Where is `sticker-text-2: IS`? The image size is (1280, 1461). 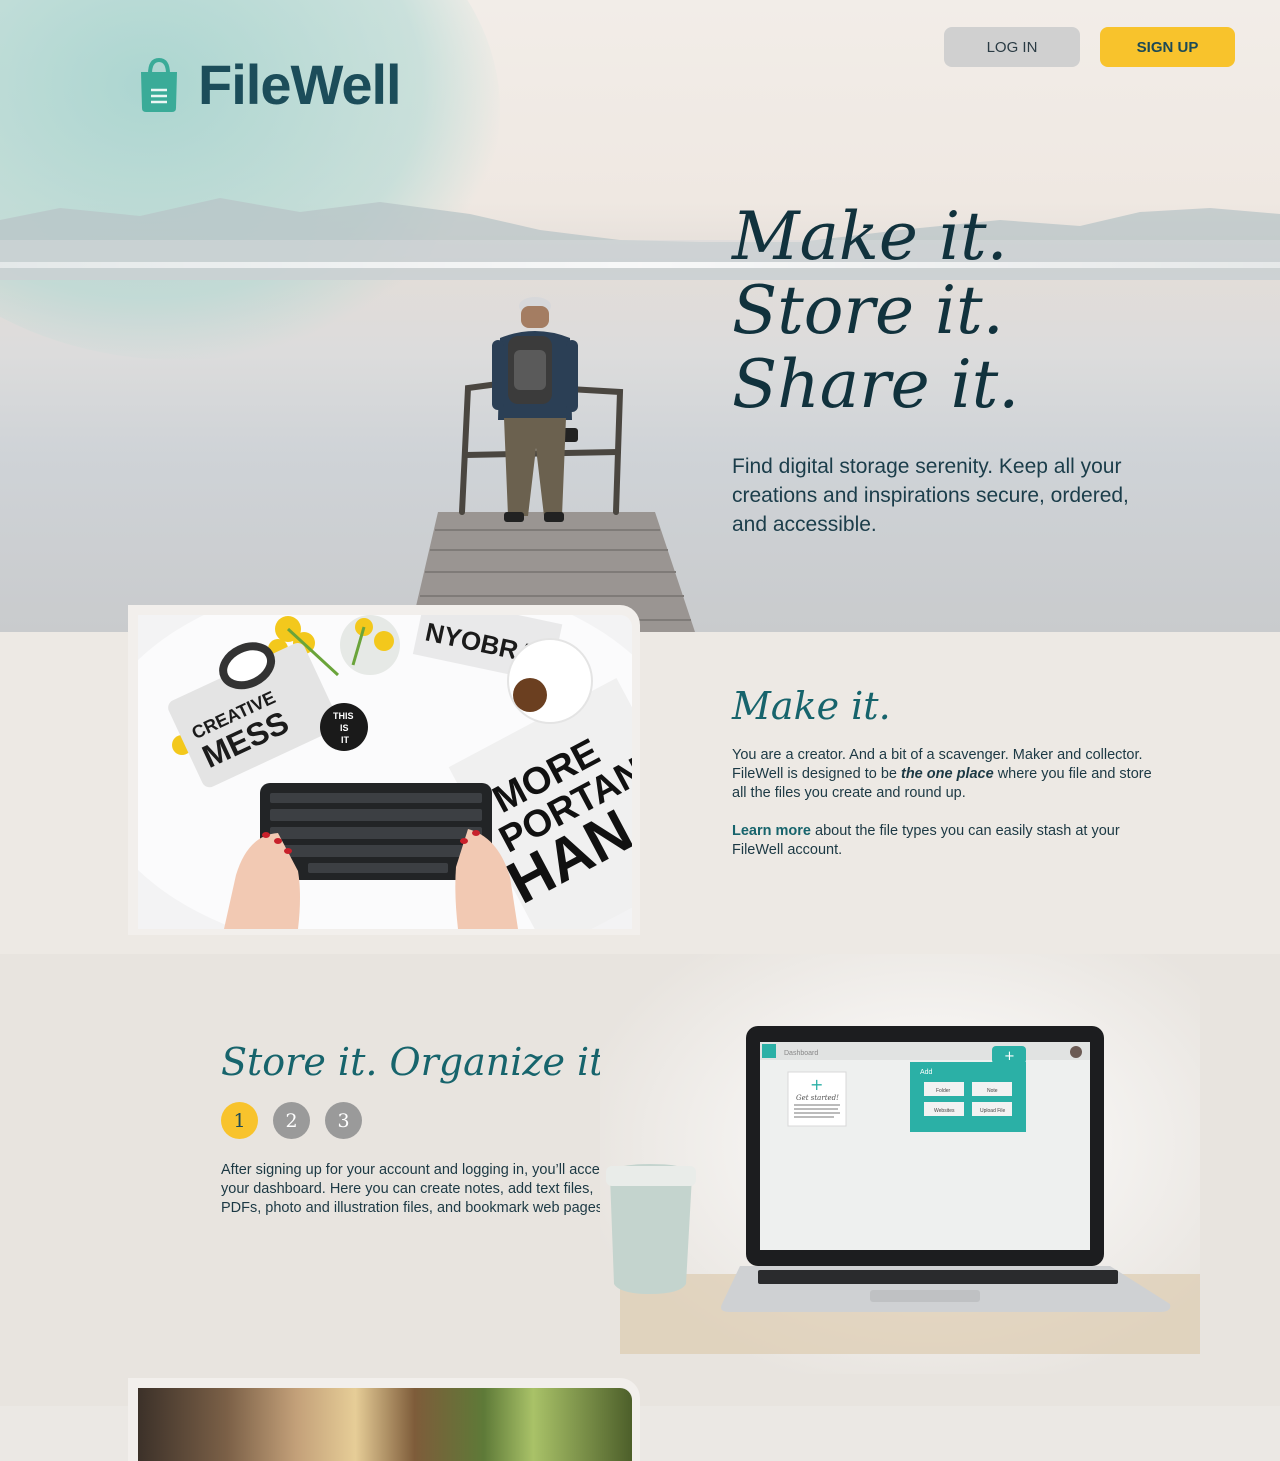 sticker-text-2: IS is located at coordinates (344, 728).